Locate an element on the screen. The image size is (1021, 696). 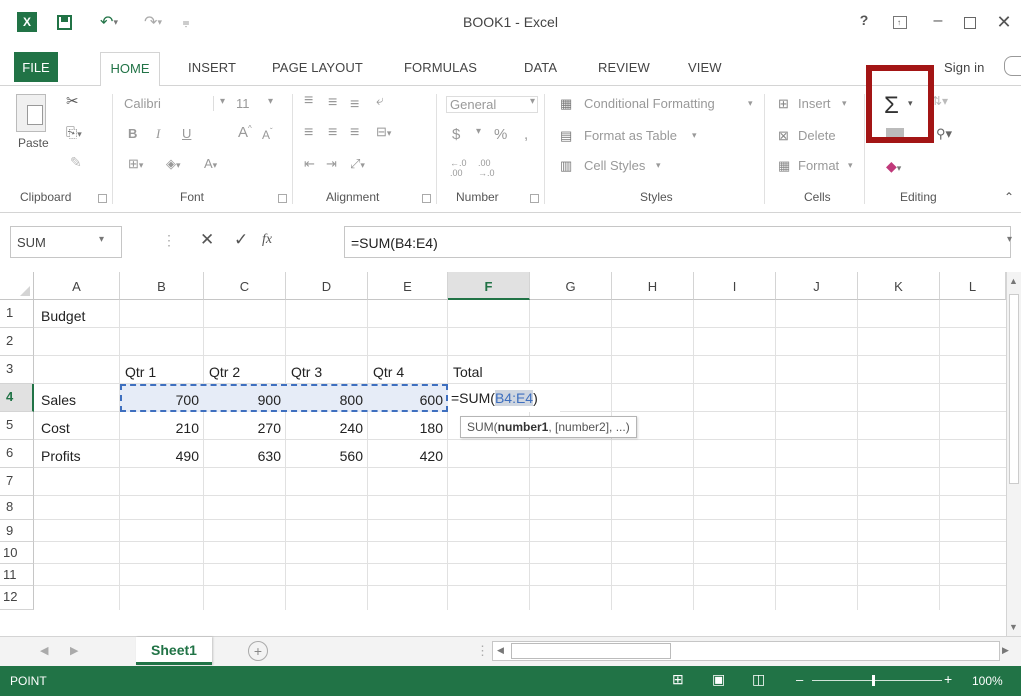
cell-a6: Profits is located at coordinates (61, 456).